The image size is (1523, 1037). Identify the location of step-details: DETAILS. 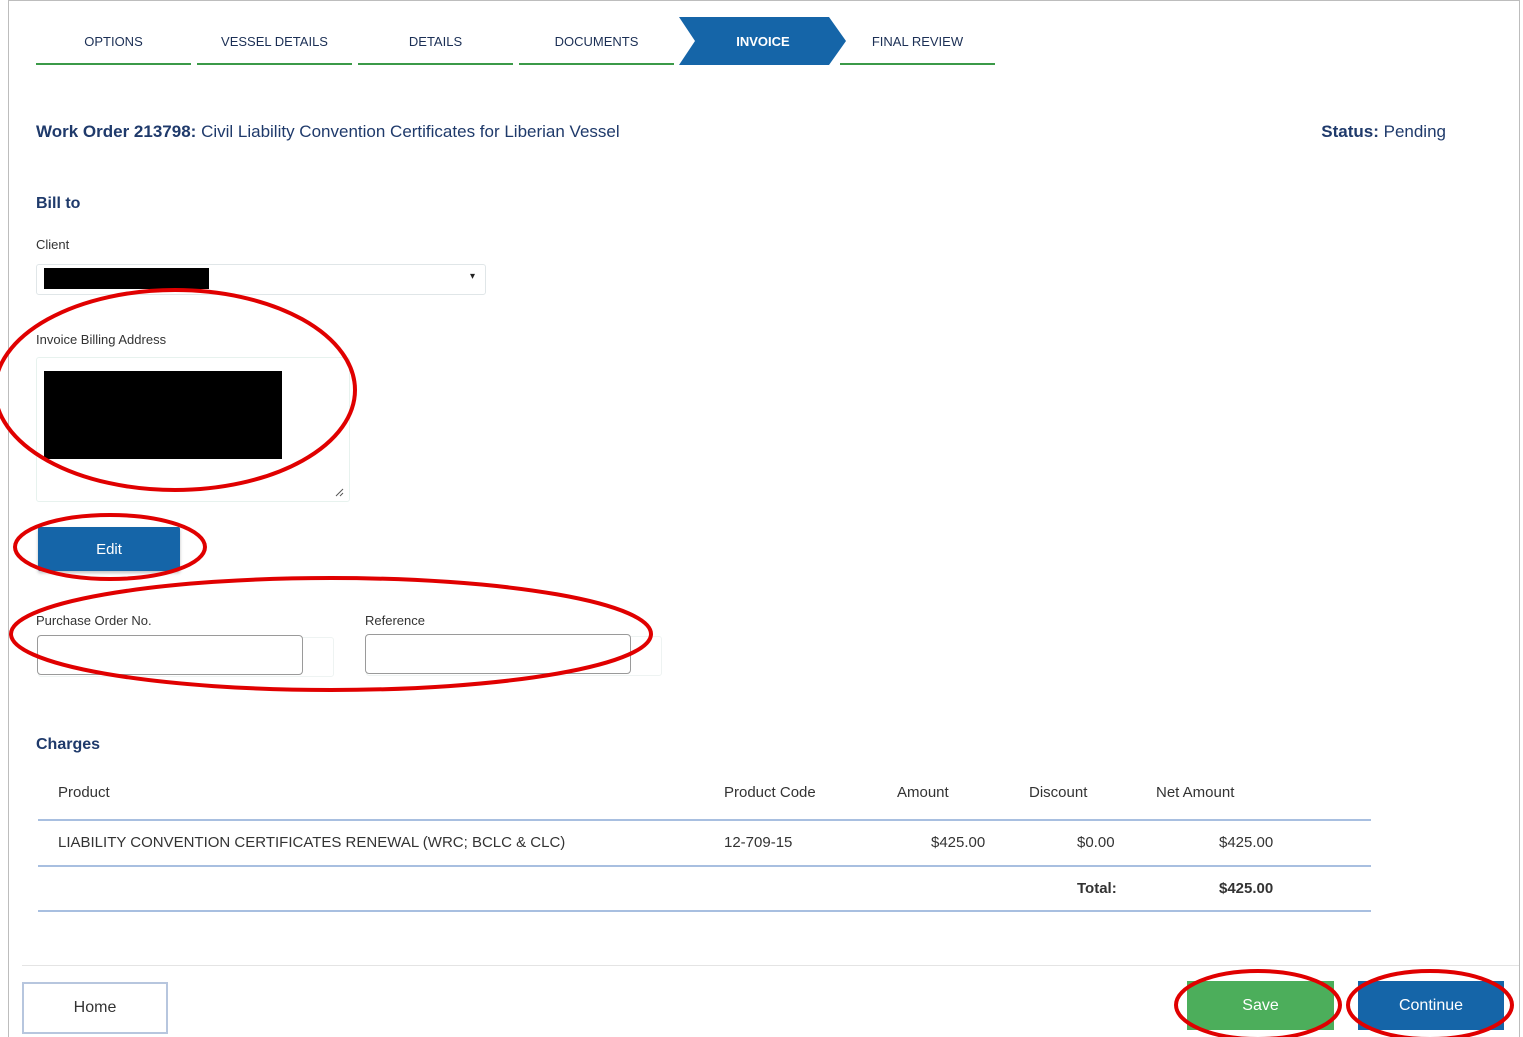
(435, 41).